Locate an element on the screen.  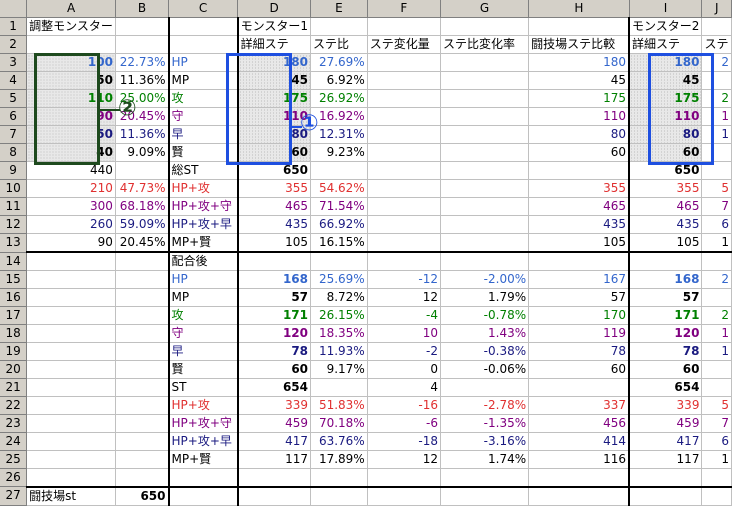
cell-d5: 175 is located at coordinates (274, 98).